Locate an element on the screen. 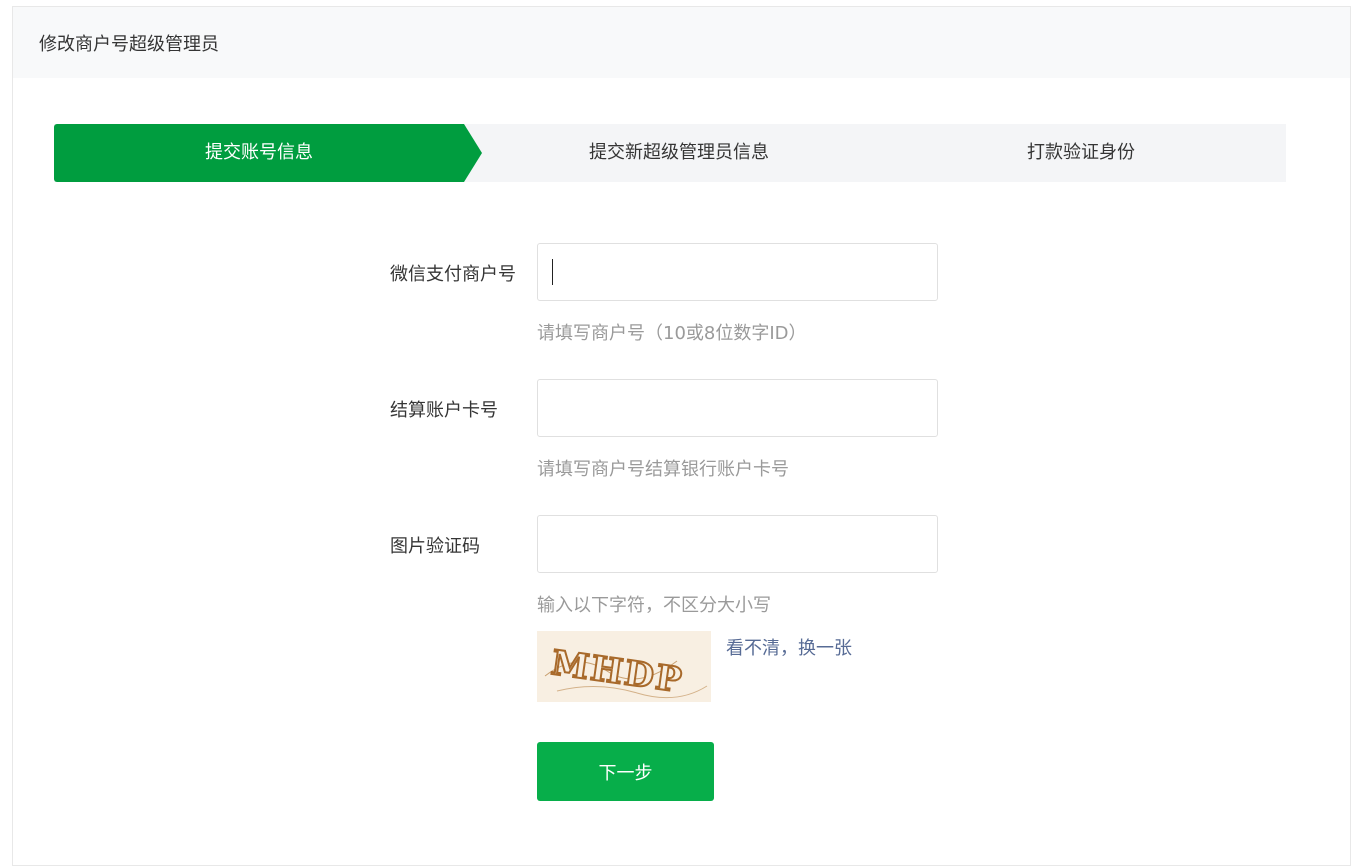  step-new-admin-info: 提交新超级管理员信息 is located at coordinates (679, 152).